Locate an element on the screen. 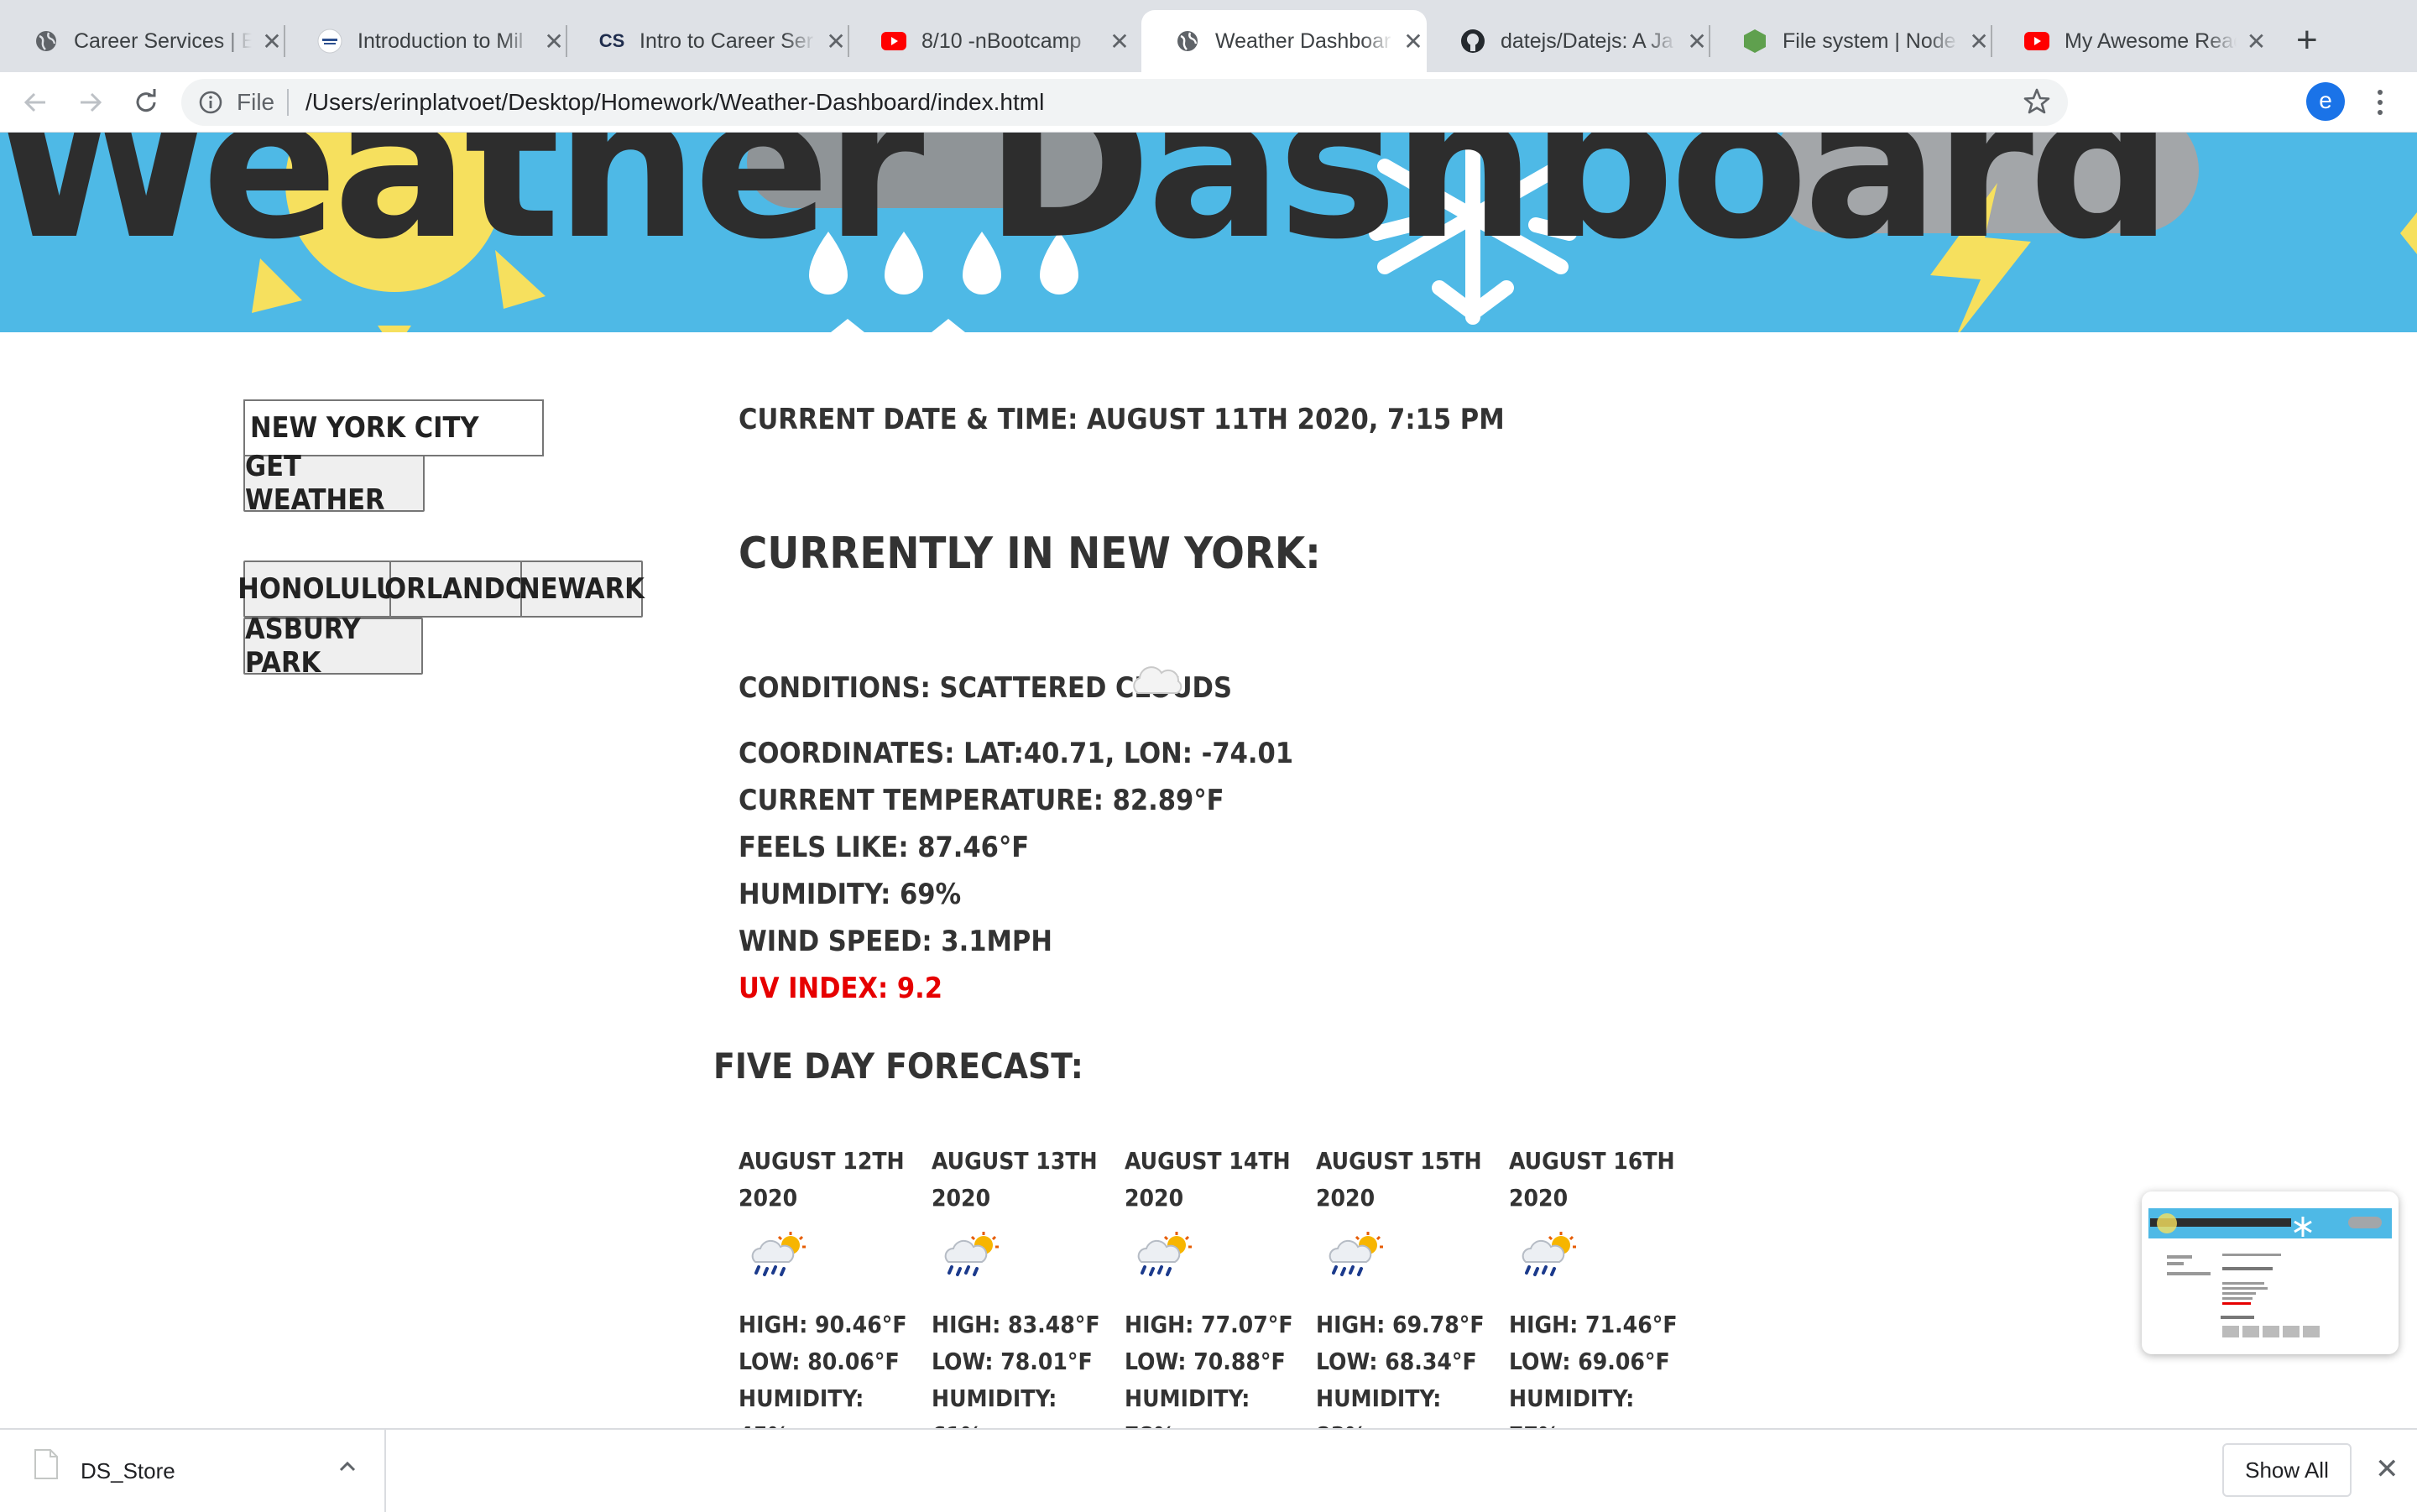 Image resolution: width=2417 pixels, height=1512 pixels. saved-city-button: NEWARK is located at coordinates (582, 589).